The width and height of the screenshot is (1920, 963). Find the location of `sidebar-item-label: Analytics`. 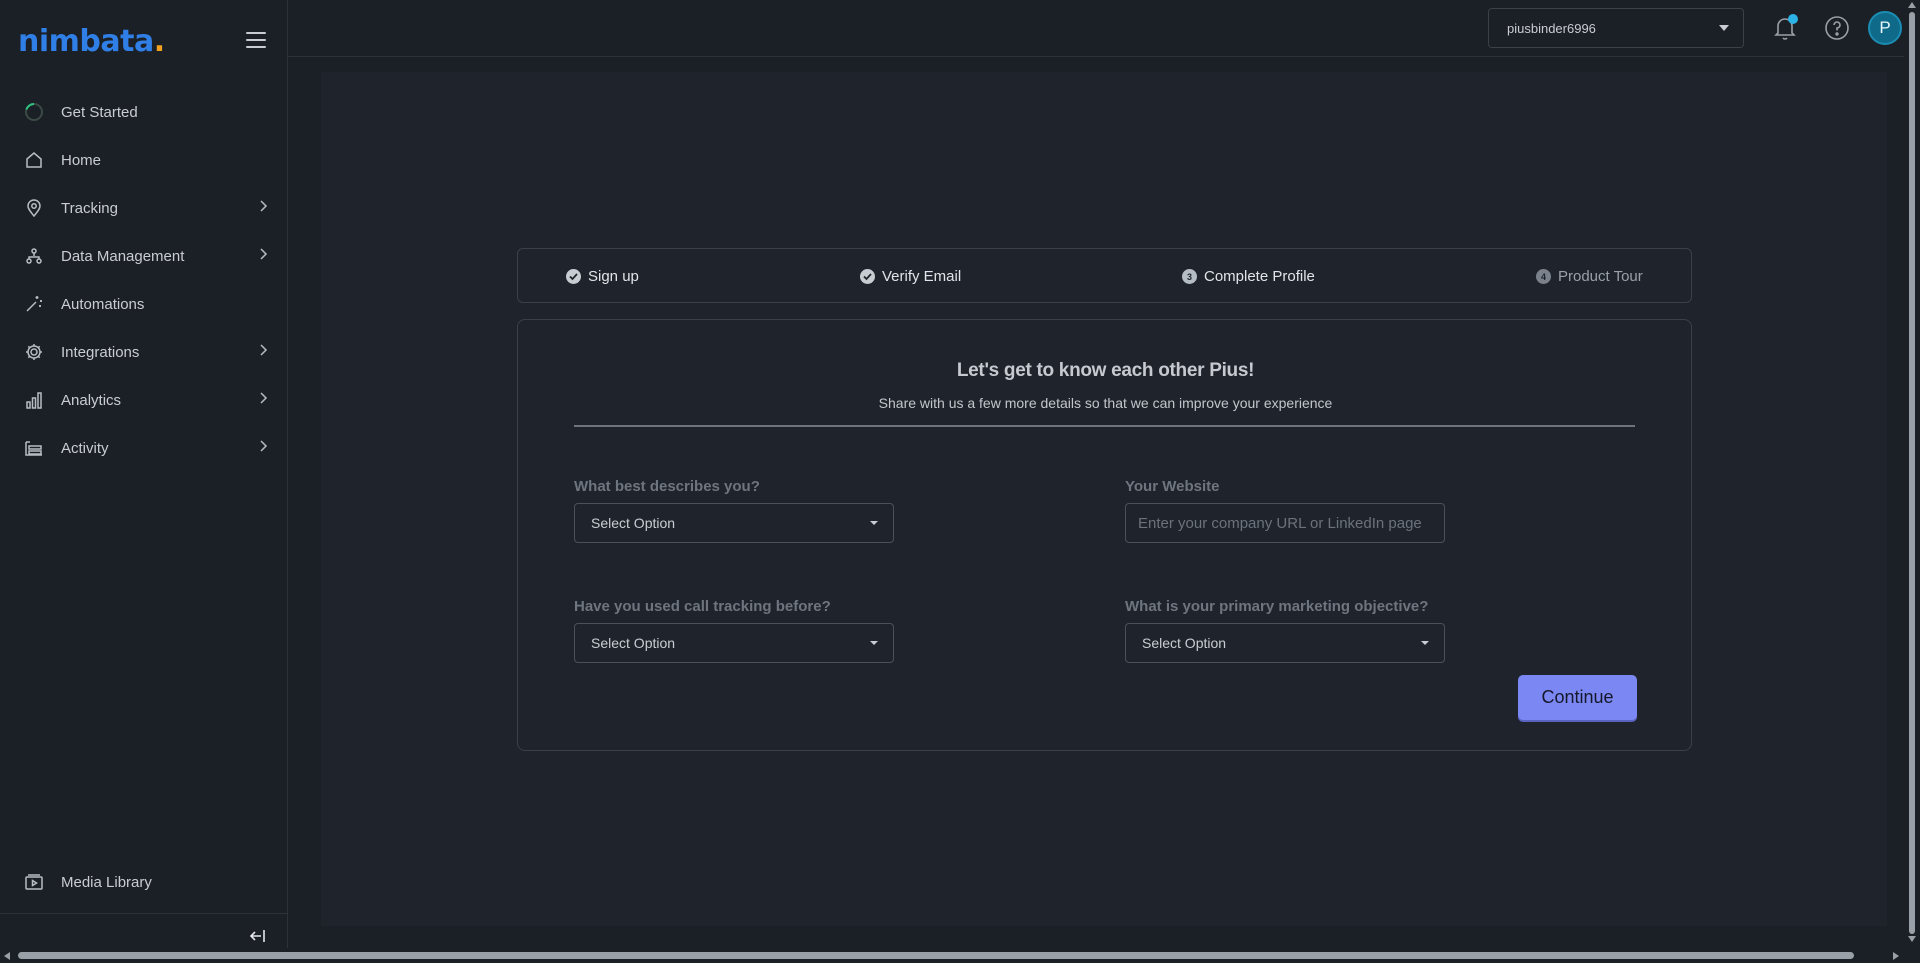

sidebar-item-label: Analytics is located at coordinates (91, 400).